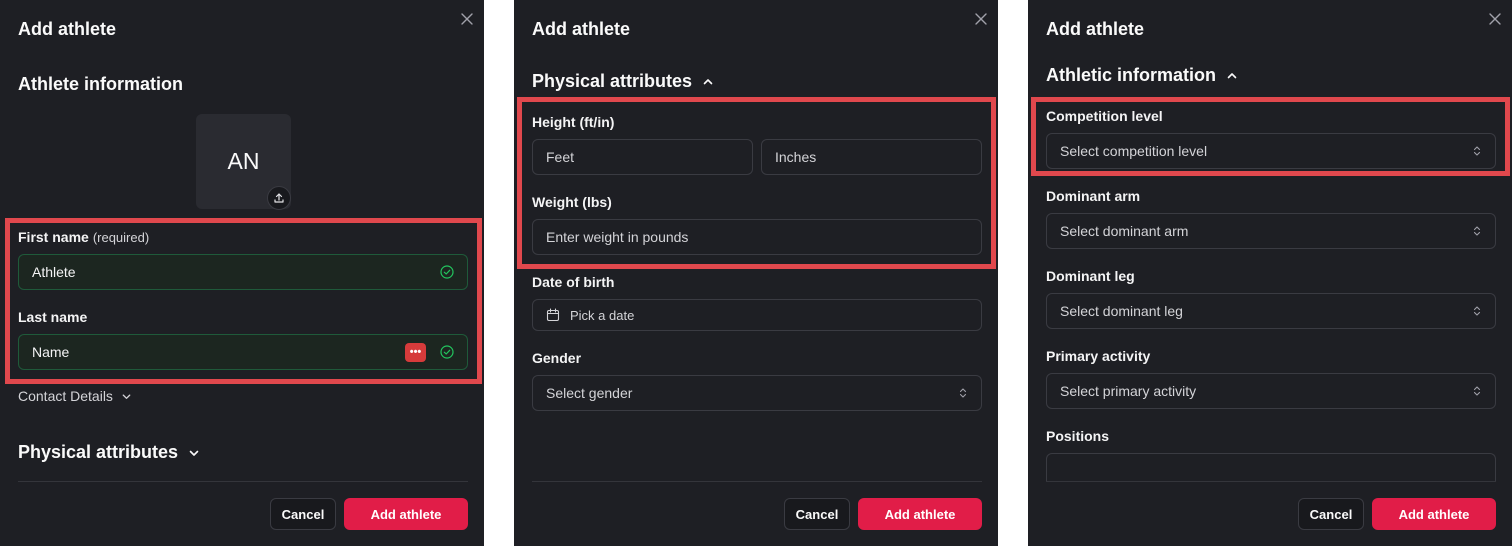 The image size is (1512, 546). Describe the element at coordinates (51, 352) in the screenshot. I see `last-name-value: Name` at that location.